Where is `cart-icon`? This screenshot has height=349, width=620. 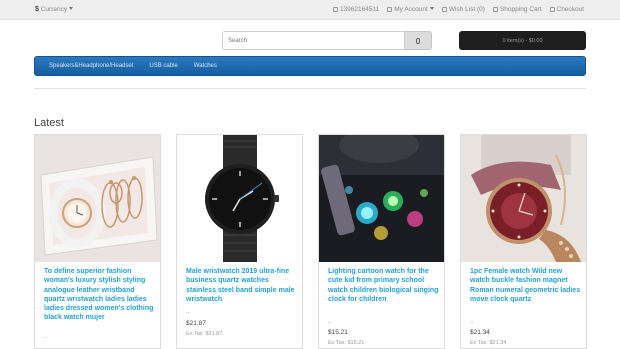 cart-icon is located at coordinates (495, 9).